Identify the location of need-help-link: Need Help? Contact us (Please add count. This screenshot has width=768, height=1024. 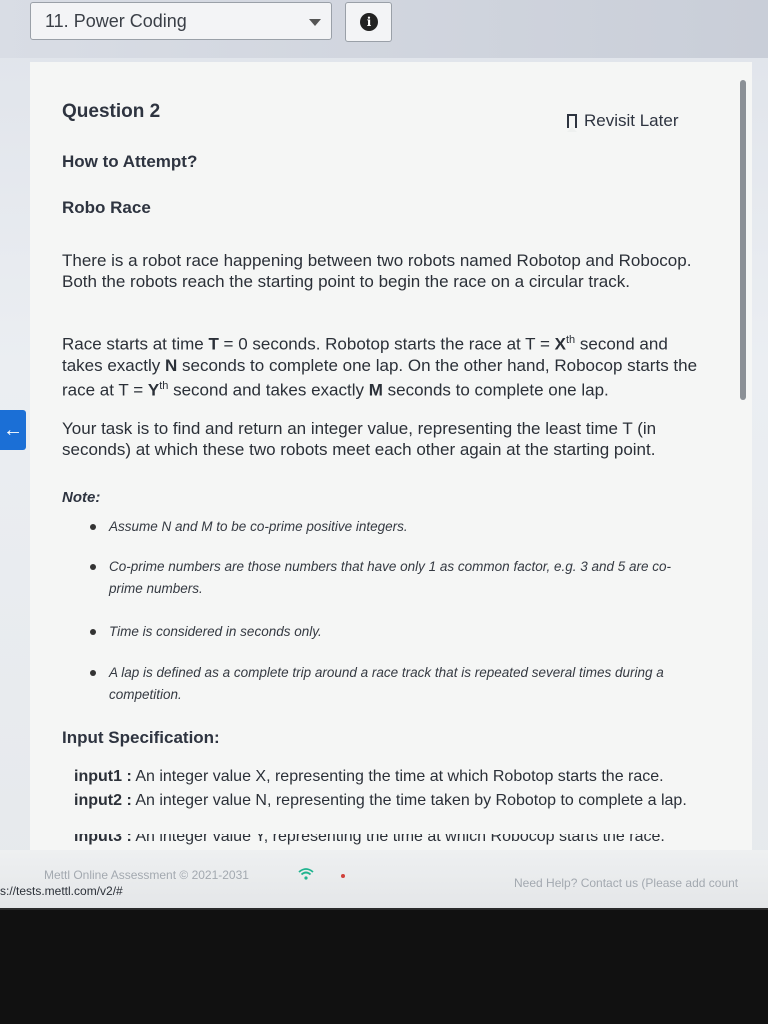
(626, 883).